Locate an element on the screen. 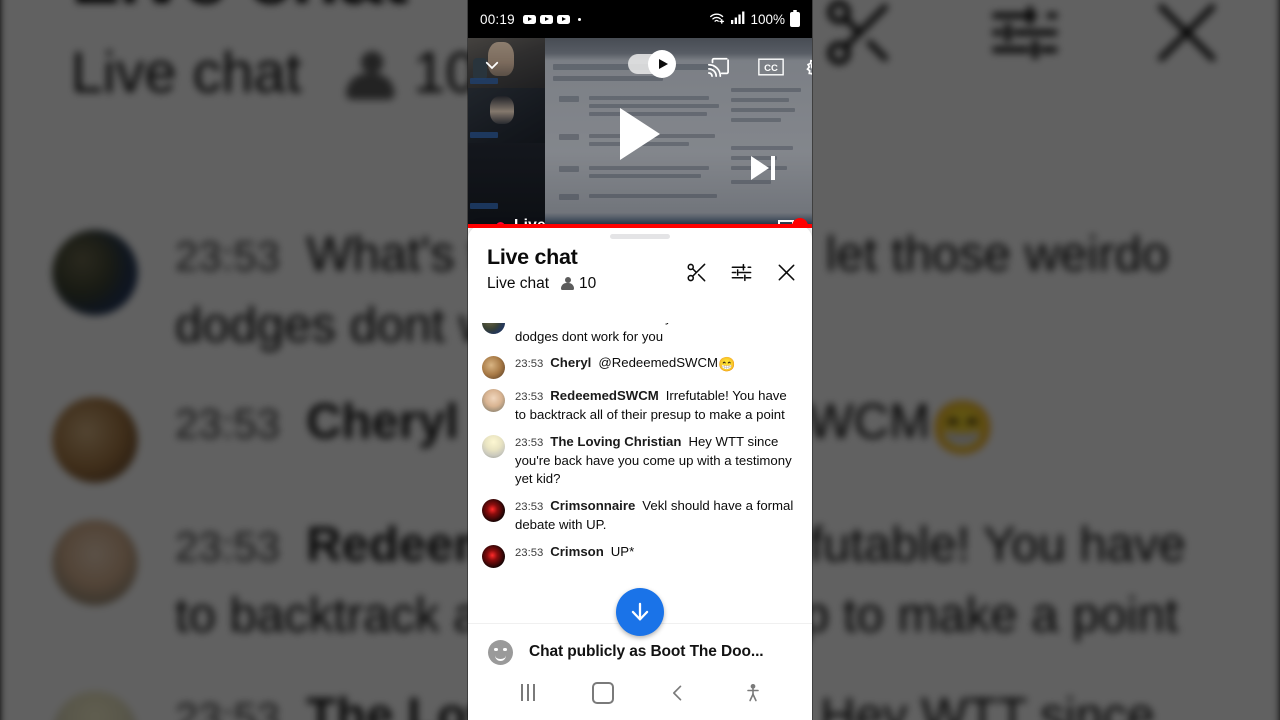 Image resolution: width=1280 pixels, height=720 pixels. message-author: Cheryl is located at coordinates (570, 362).